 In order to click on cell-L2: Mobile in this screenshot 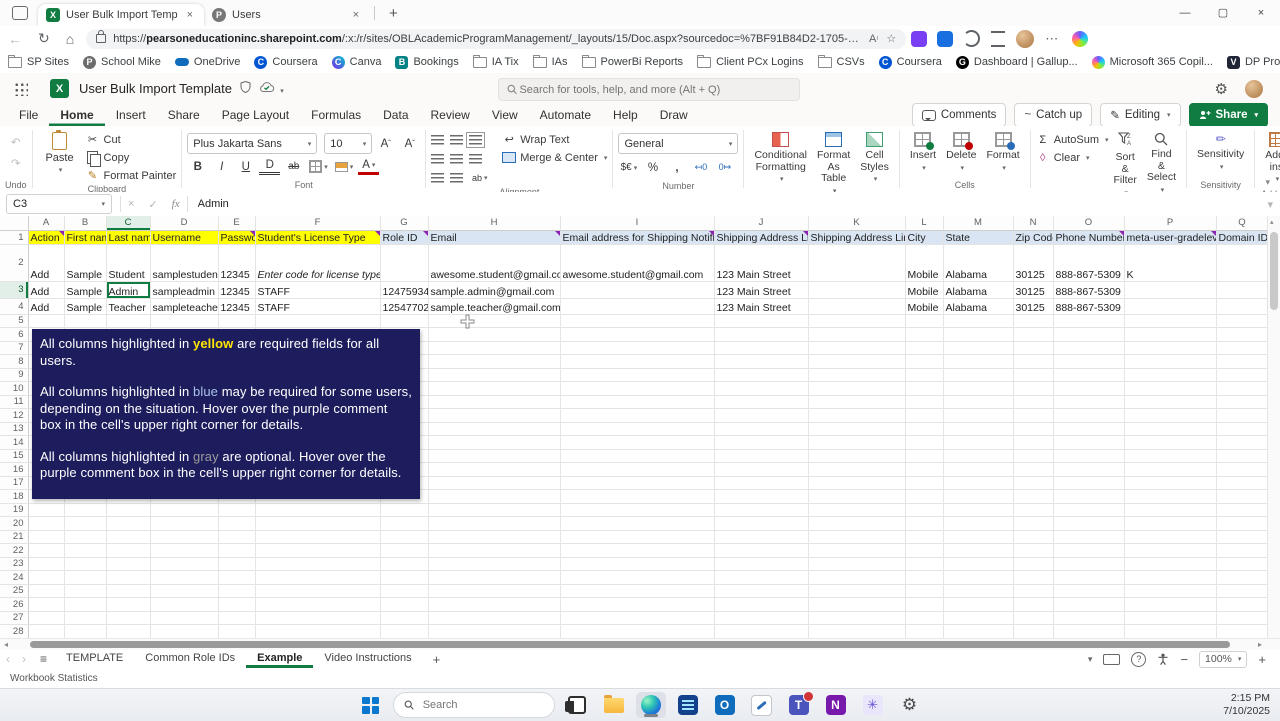, I will do `click(924, 263)`.